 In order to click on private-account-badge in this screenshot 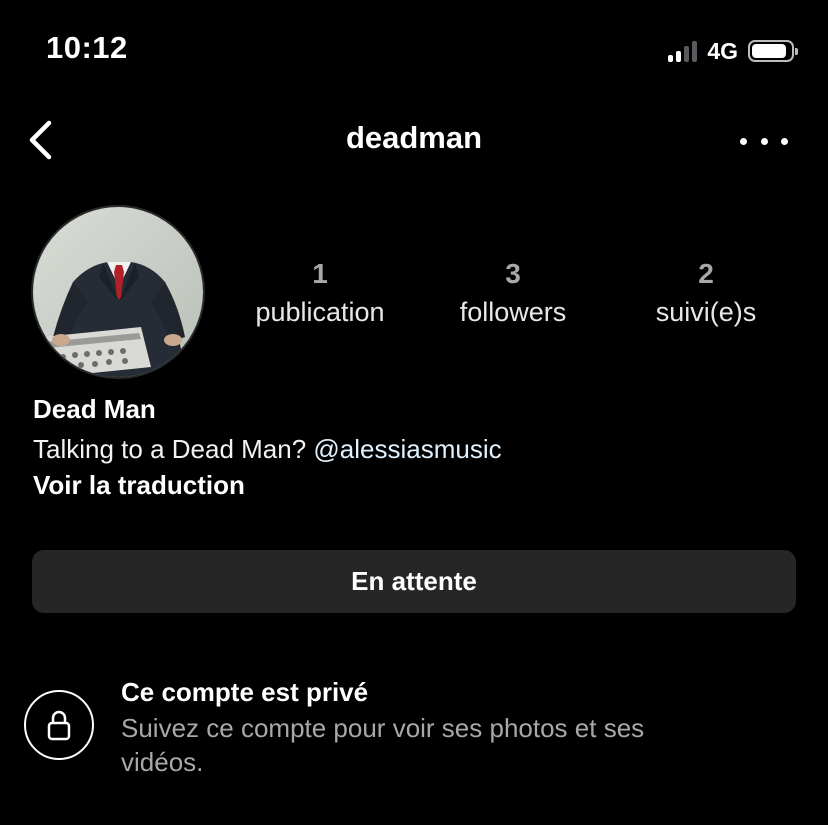, I will do `click(59, 725)`.